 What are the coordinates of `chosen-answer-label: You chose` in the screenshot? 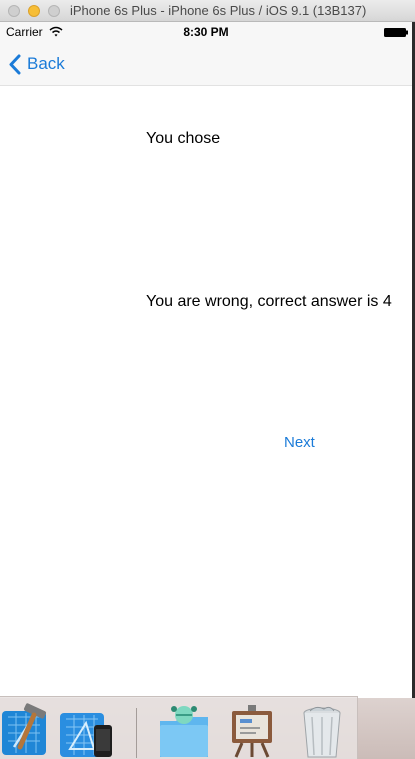 It's located at (183, 138).